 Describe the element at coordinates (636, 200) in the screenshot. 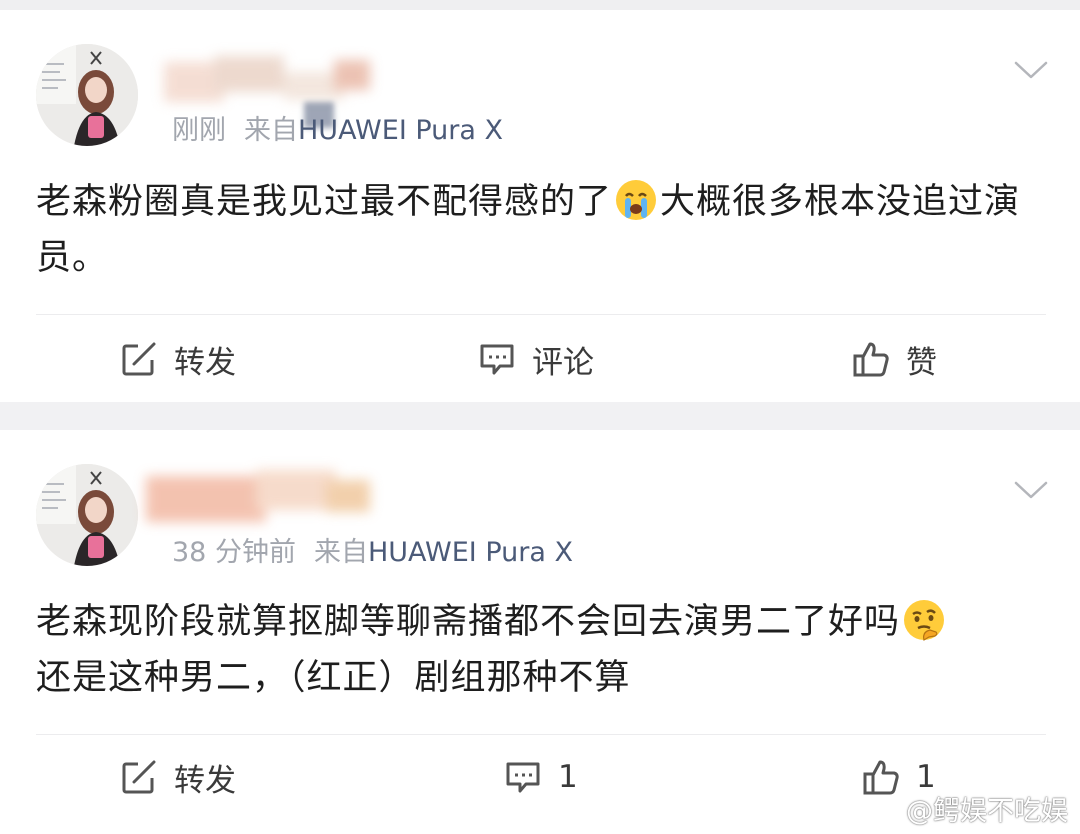

I see `crying-emoji-icon` at that location.